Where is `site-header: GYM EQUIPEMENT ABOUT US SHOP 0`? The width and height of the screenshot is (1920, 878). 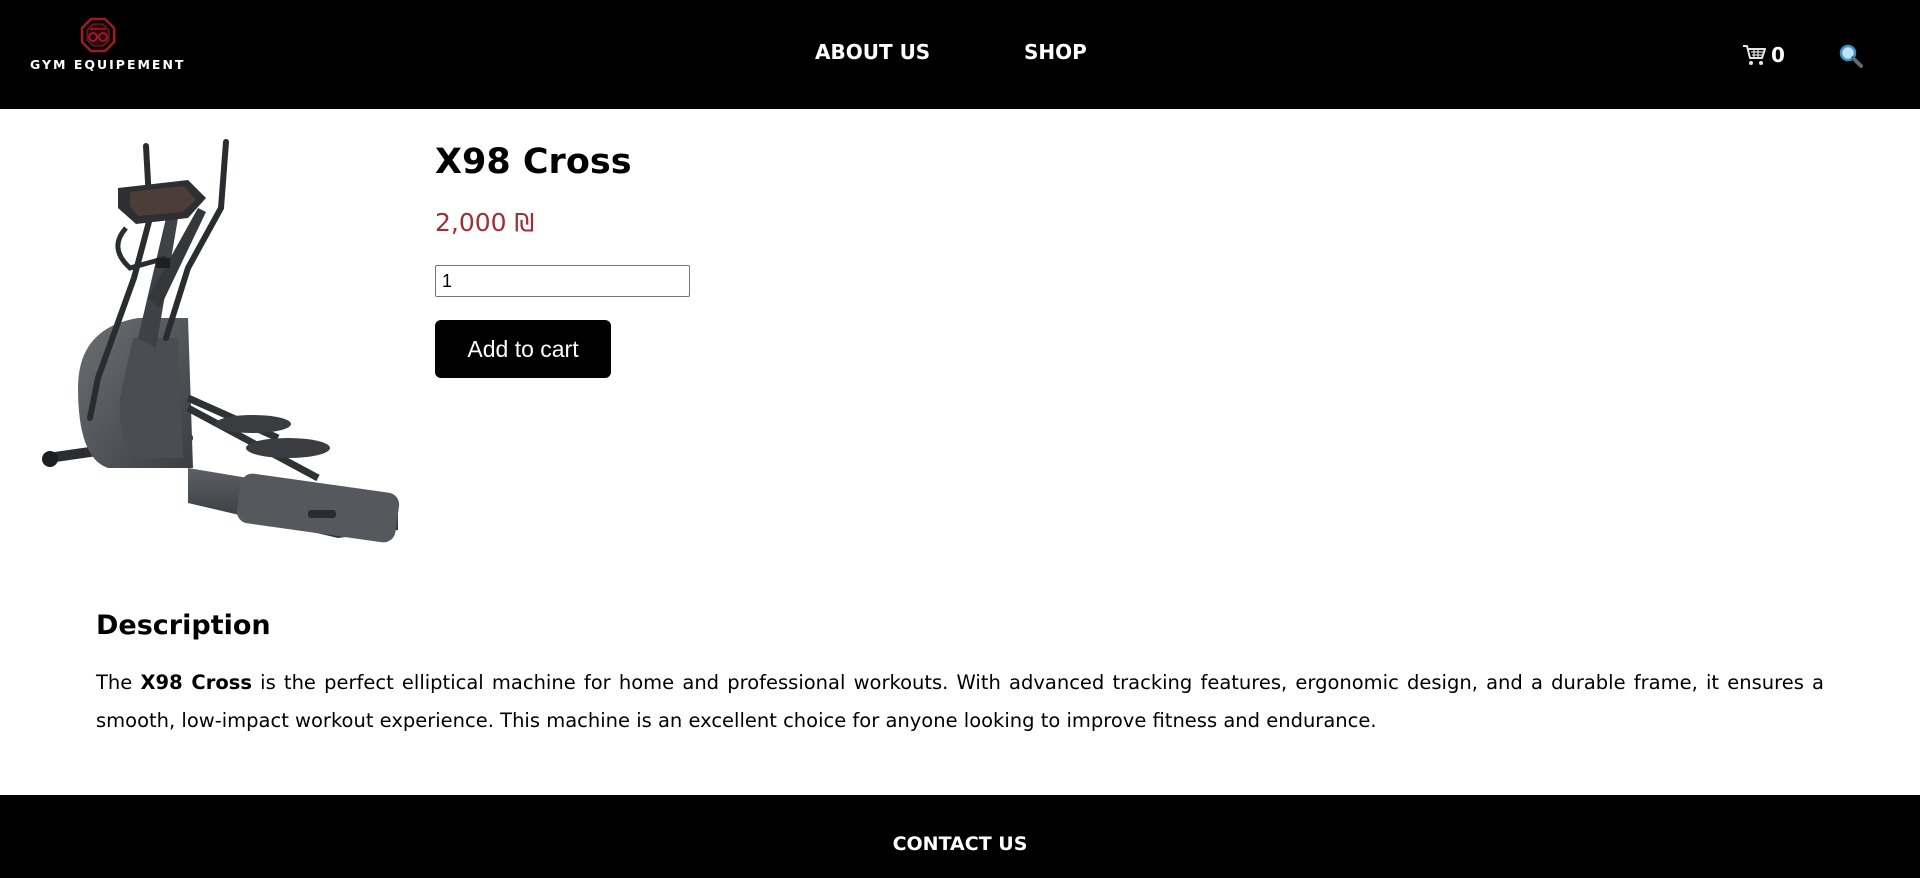 site-header: GYM EQUIPEMENT ABOUT US SHOP 0 is located at coordinates (960, 54).